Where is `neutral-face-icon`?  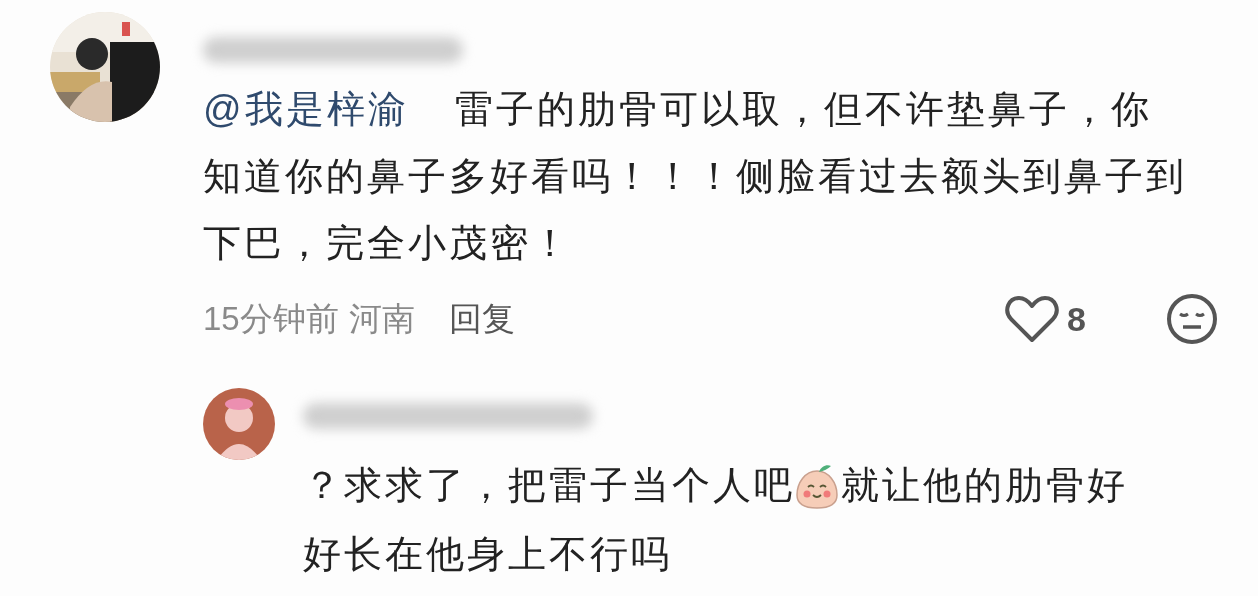
neutral-face-icon is located at coordinates (1192, 319).